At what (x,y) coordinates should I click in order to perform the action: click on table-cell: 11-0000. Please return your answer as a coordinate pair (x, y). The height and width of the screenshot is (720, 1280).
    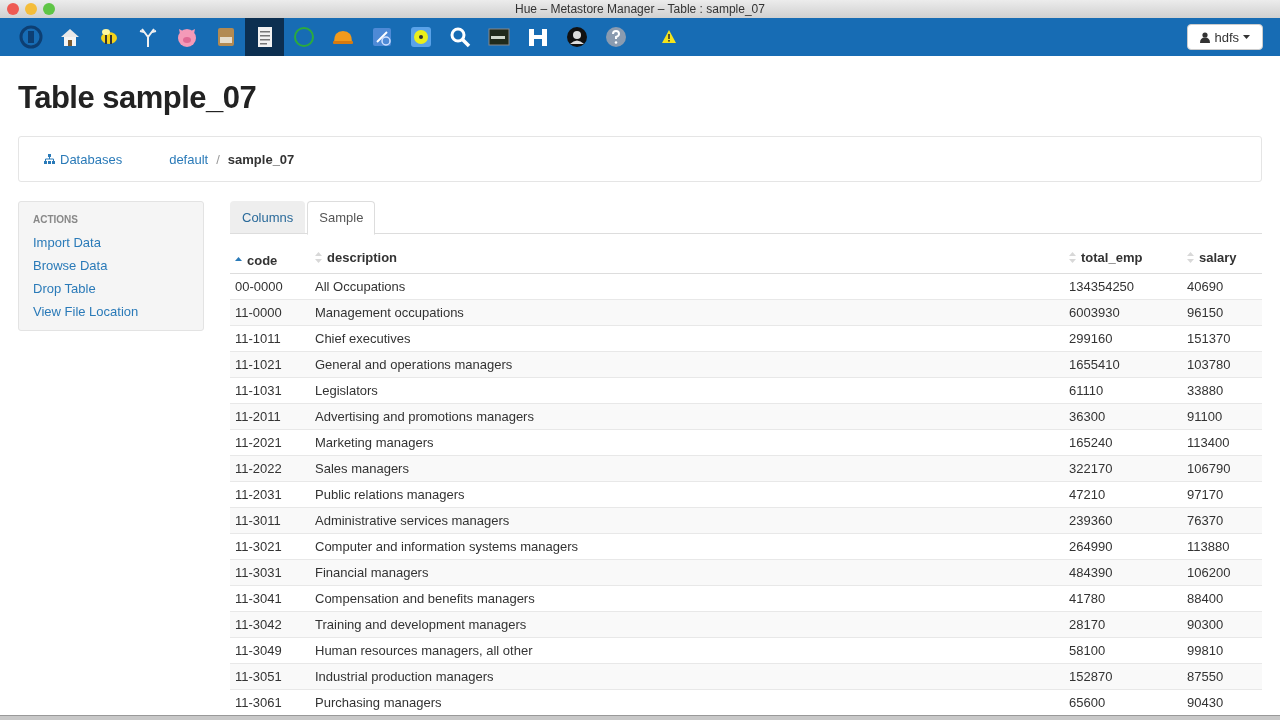
    Looking at the image, I should click on (270, 312).